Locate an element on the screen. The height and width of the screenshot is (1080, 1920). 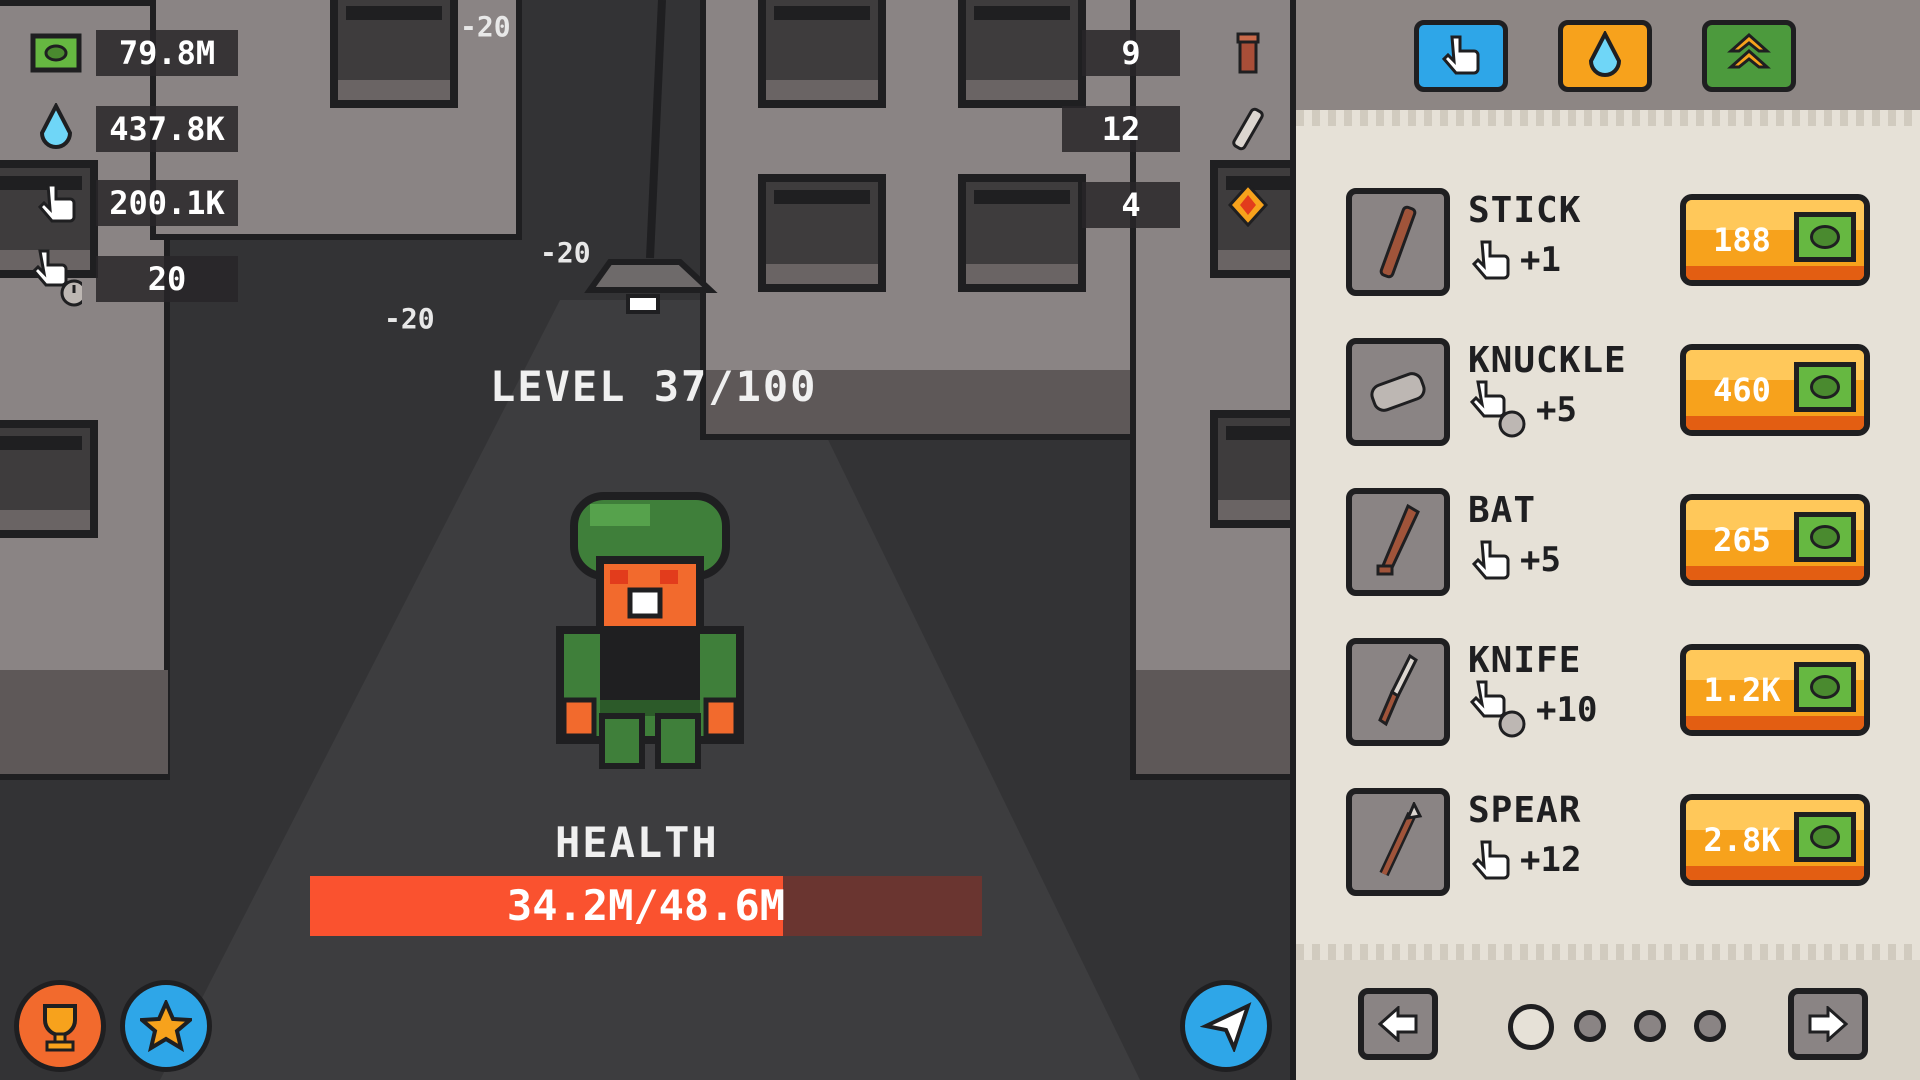
tab-tap-upgrades is located at coordinates (1461, 56).